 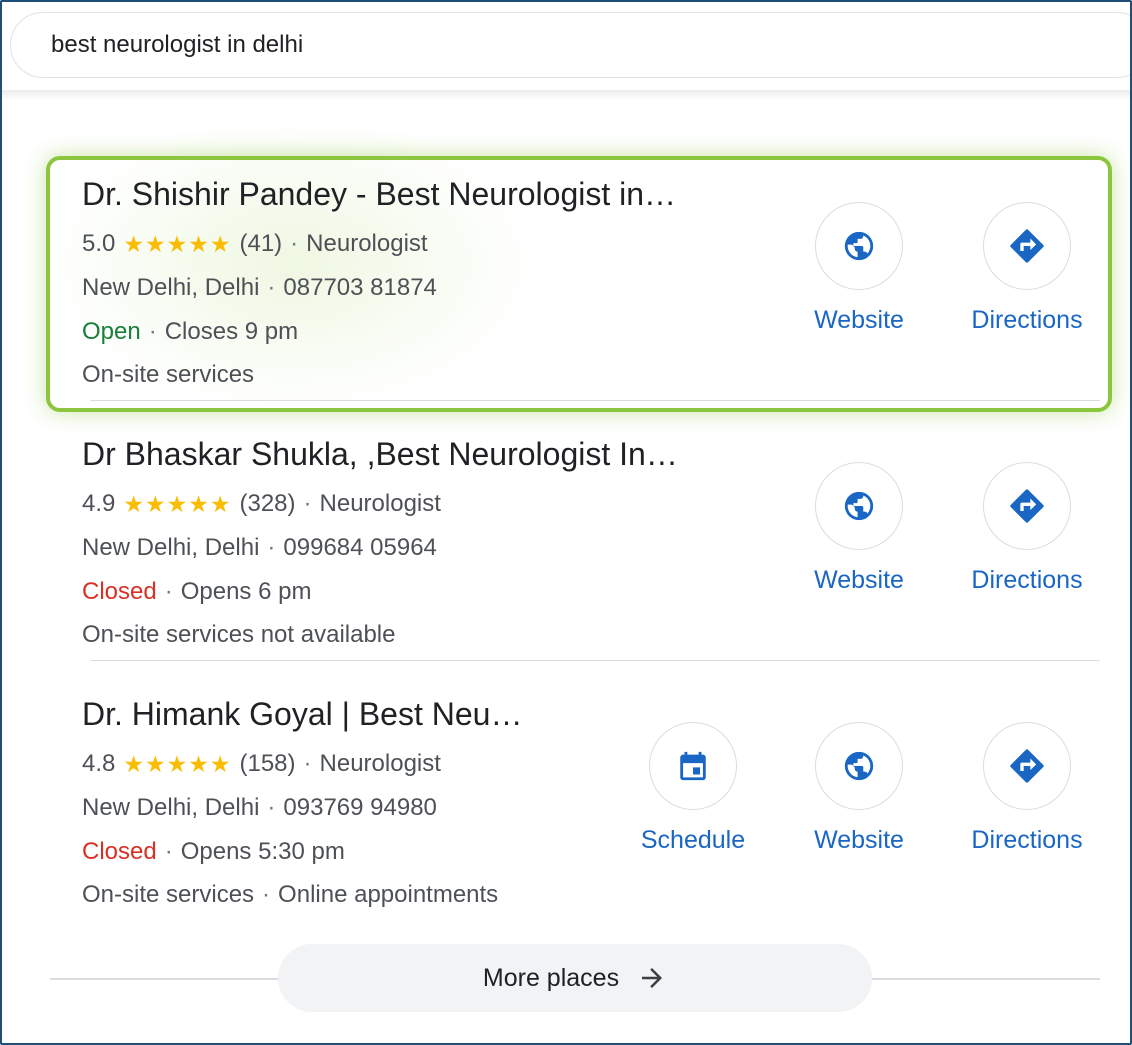 I want to click on hours: Opens 6 pm, so click(x=246, y=591).